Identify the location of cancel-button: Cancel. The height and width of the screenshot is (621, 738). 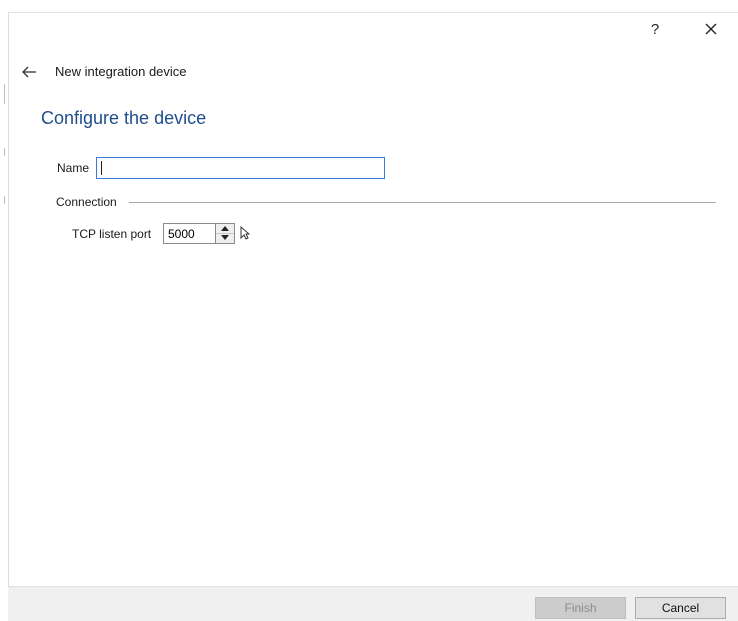
(680, 608).